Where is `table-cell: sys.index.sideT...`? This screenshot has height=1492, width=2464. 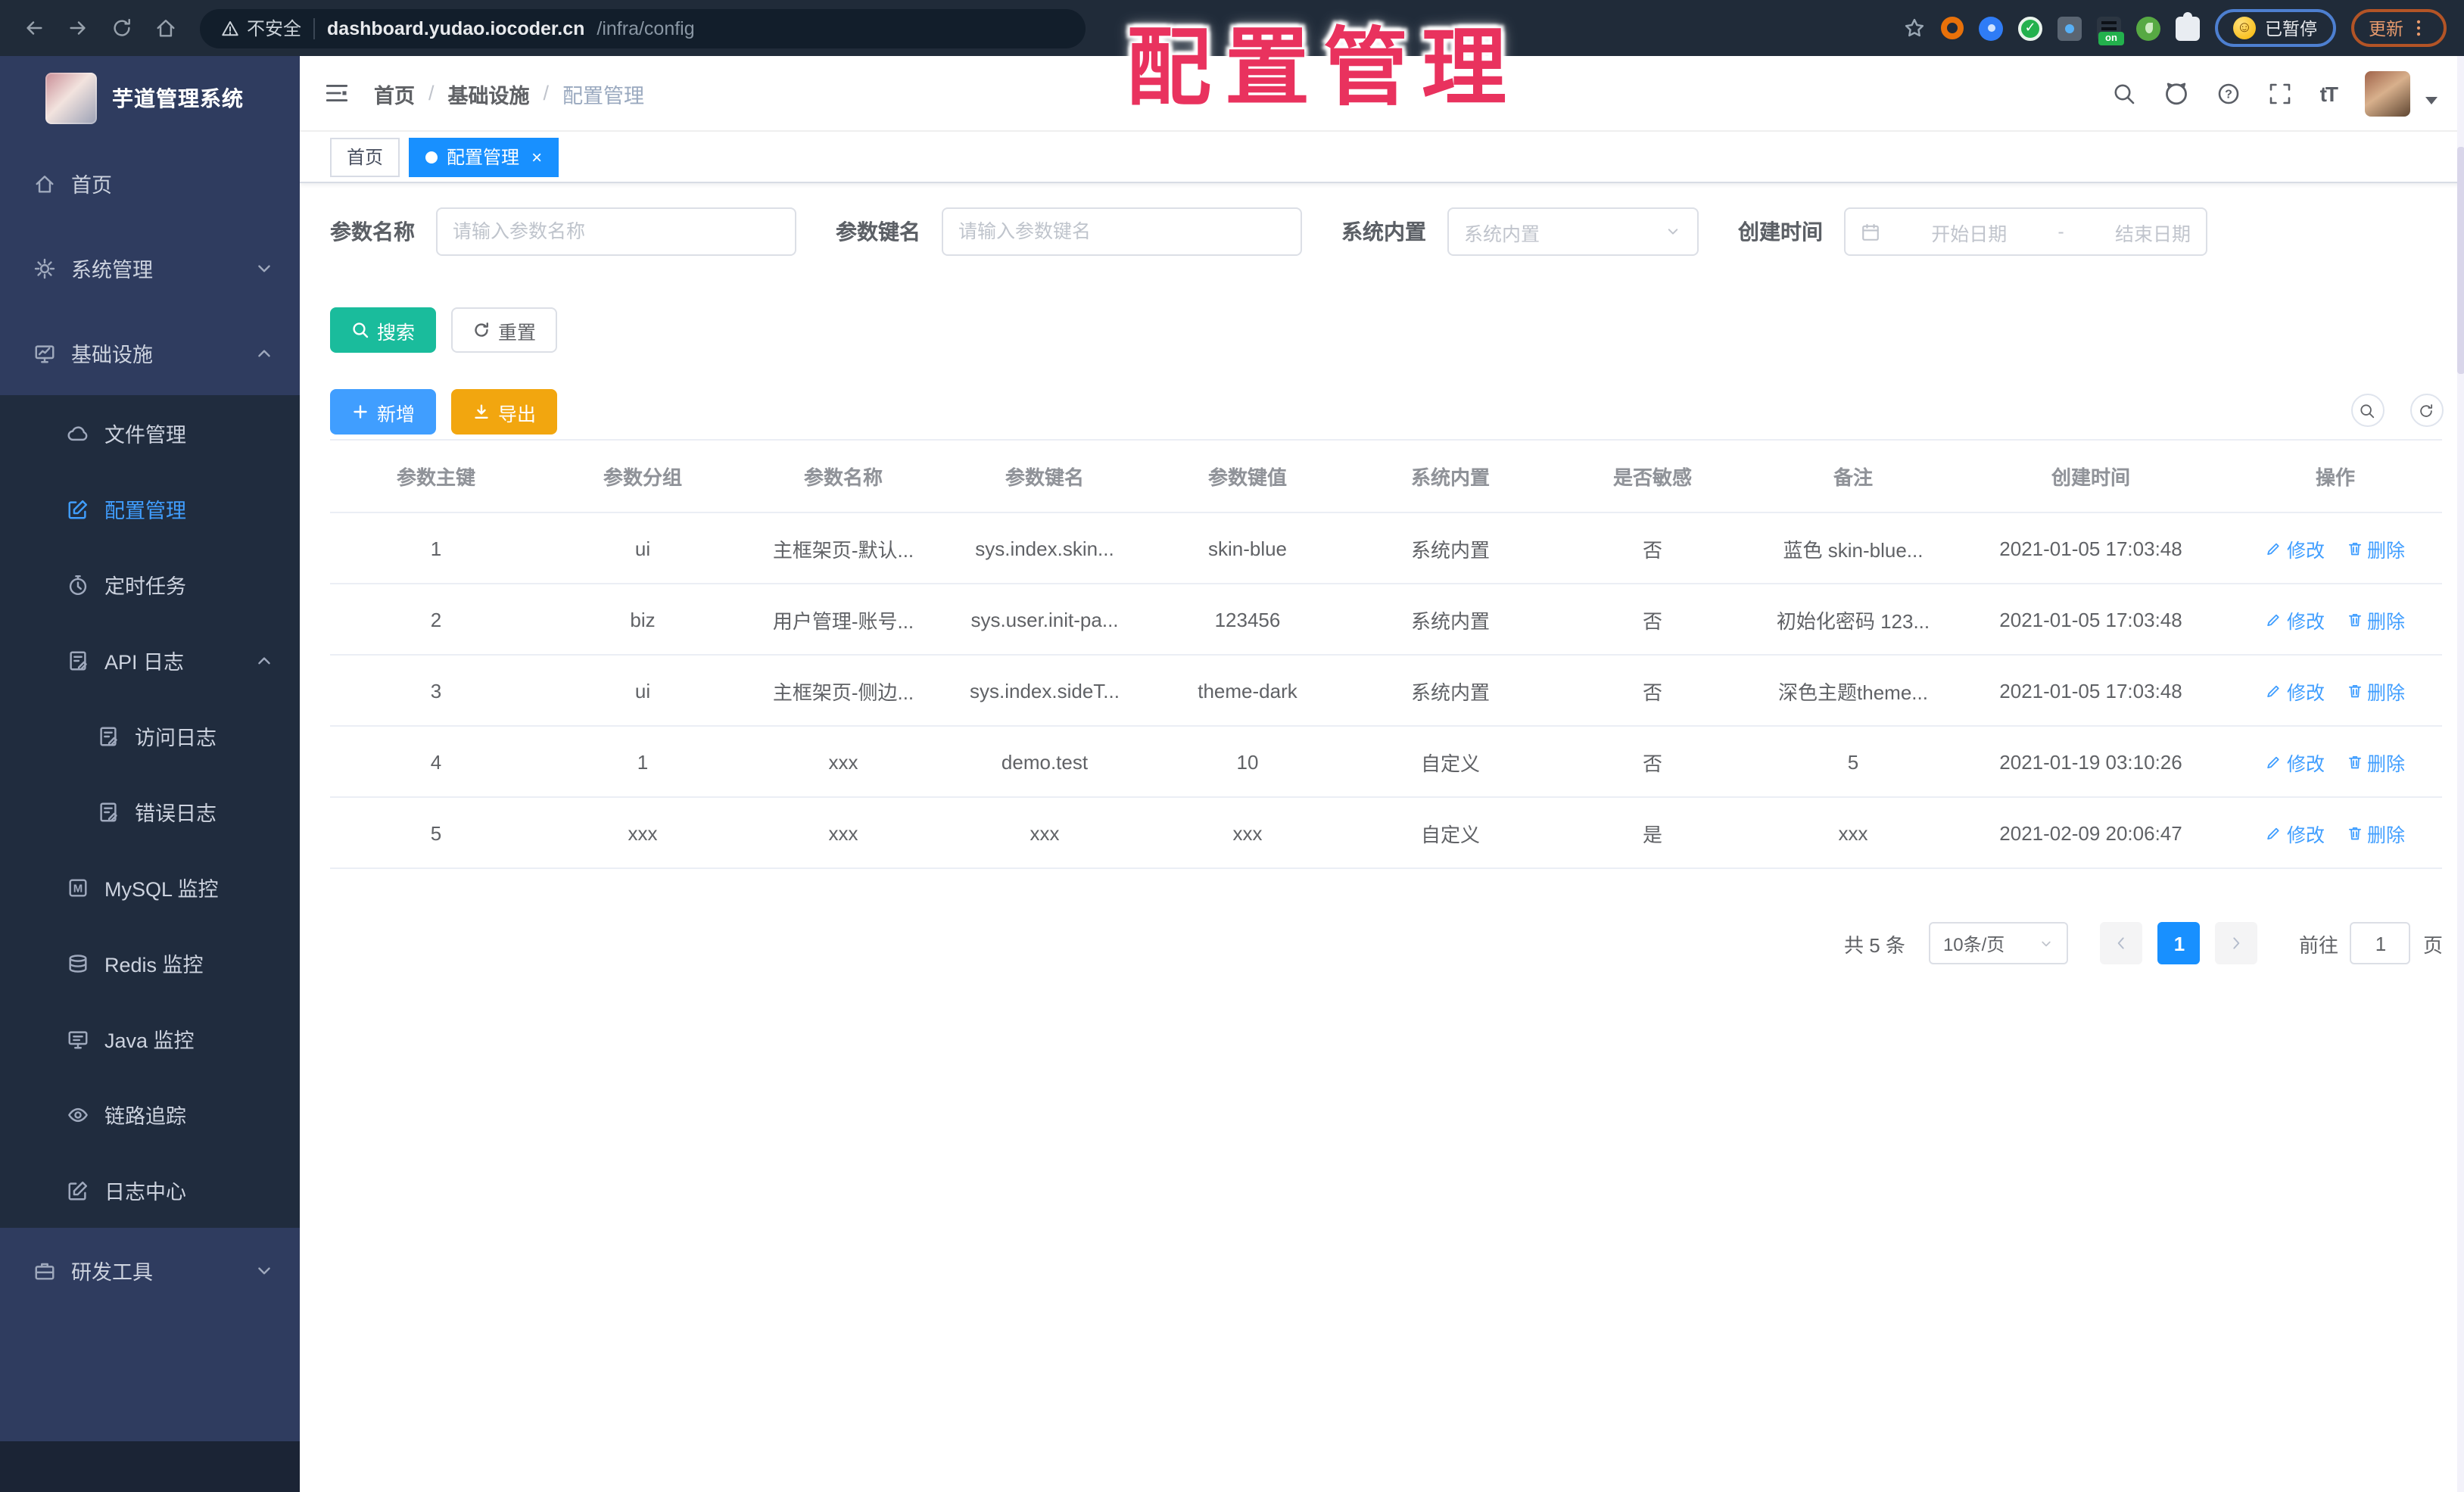
table-cell: sys.index.sideT... is located at coordinates (1044, 691).